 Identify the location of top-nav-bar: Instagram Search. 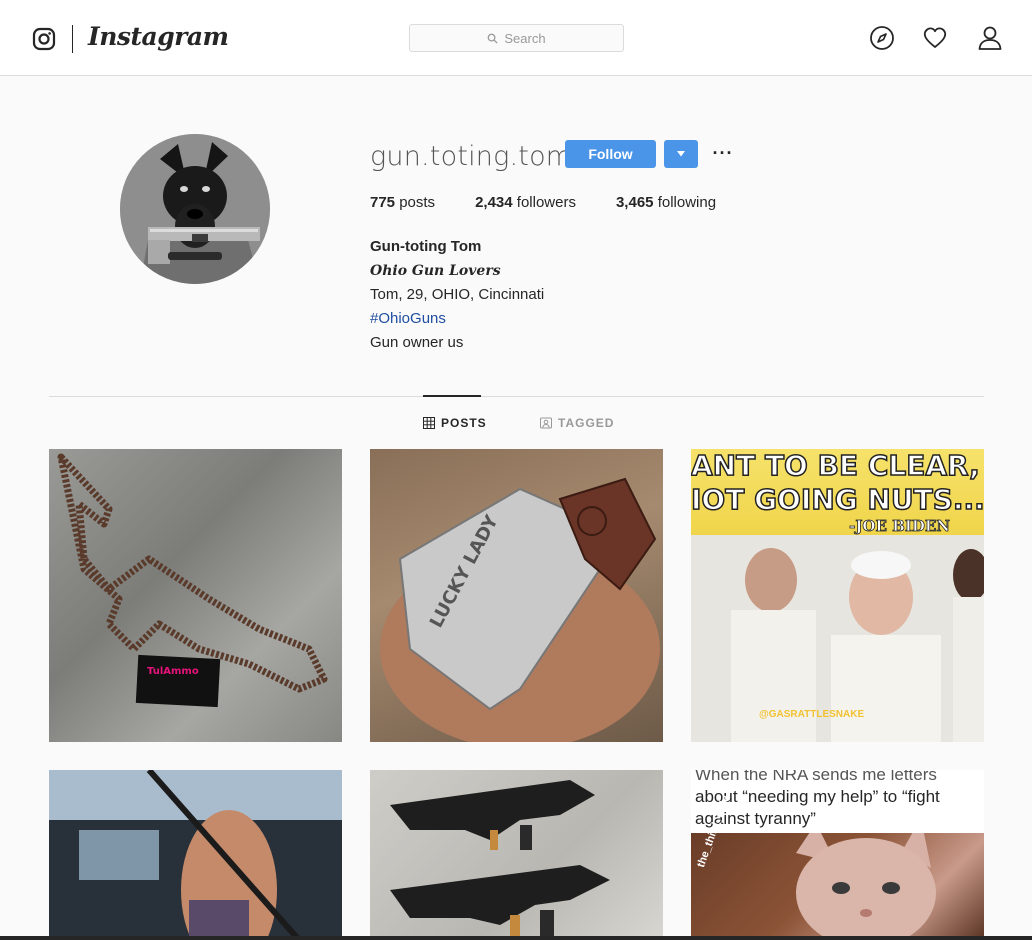
(516, 38).